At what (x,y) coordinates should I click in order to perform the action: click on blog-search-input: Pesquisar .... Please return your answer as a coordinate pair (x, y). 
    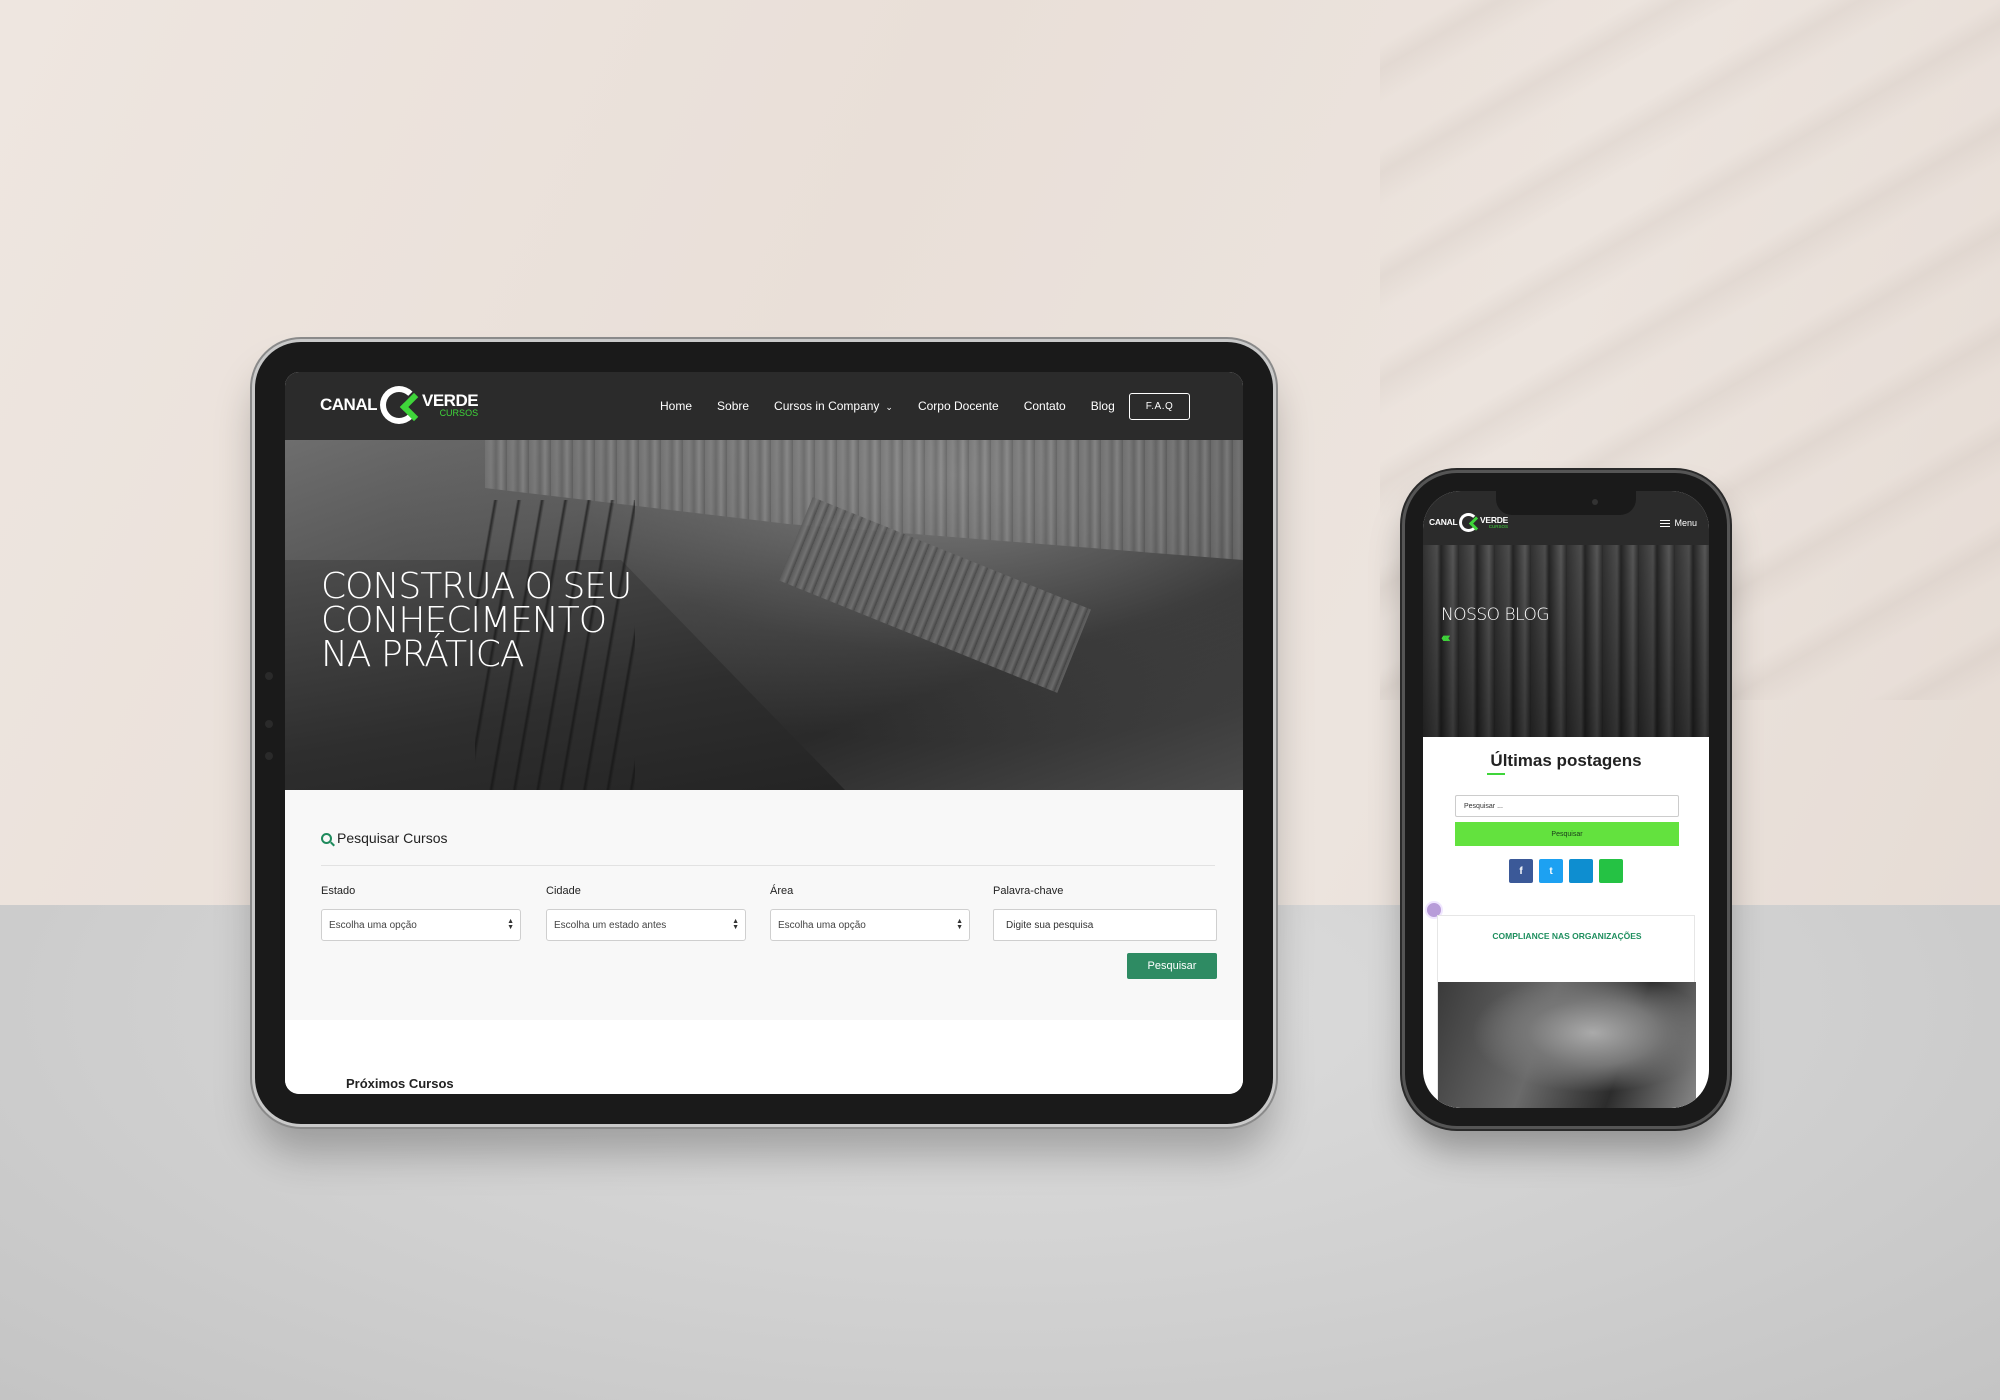
    Looking at the image, I should click on (1567, 806).